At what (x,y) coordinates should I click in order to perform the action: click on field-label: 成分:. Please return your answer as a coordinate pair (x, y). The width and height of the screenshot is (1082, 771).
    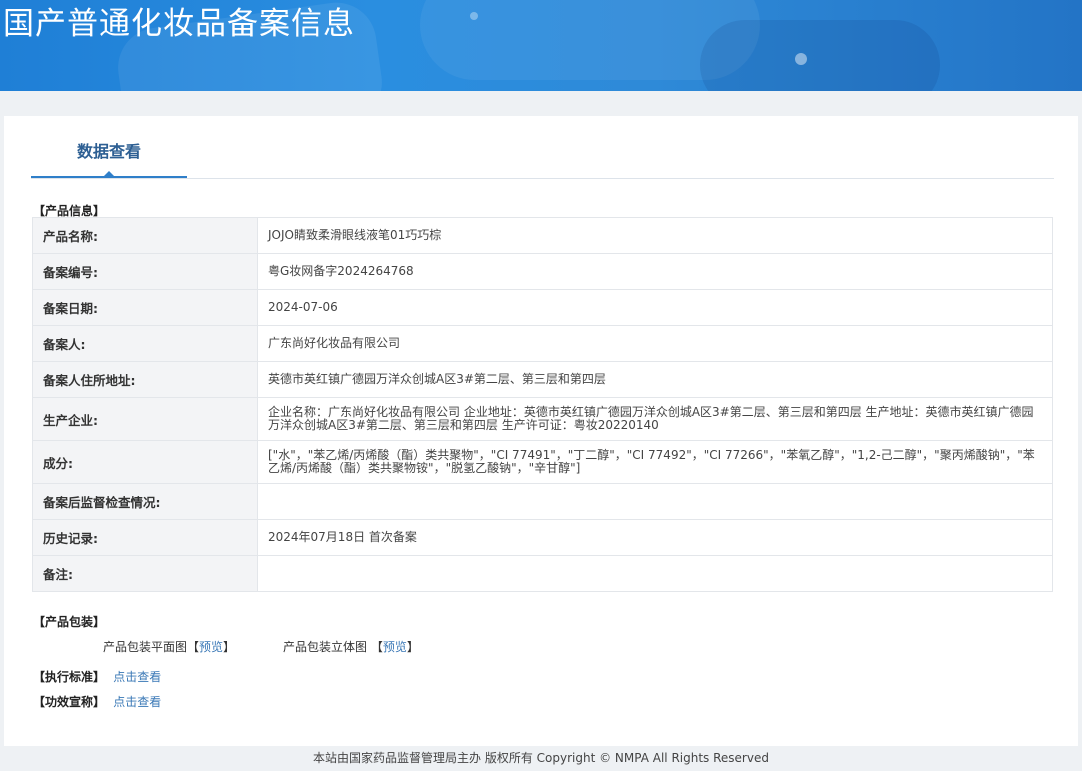
    Looking at the image, I should click on (145, 462).